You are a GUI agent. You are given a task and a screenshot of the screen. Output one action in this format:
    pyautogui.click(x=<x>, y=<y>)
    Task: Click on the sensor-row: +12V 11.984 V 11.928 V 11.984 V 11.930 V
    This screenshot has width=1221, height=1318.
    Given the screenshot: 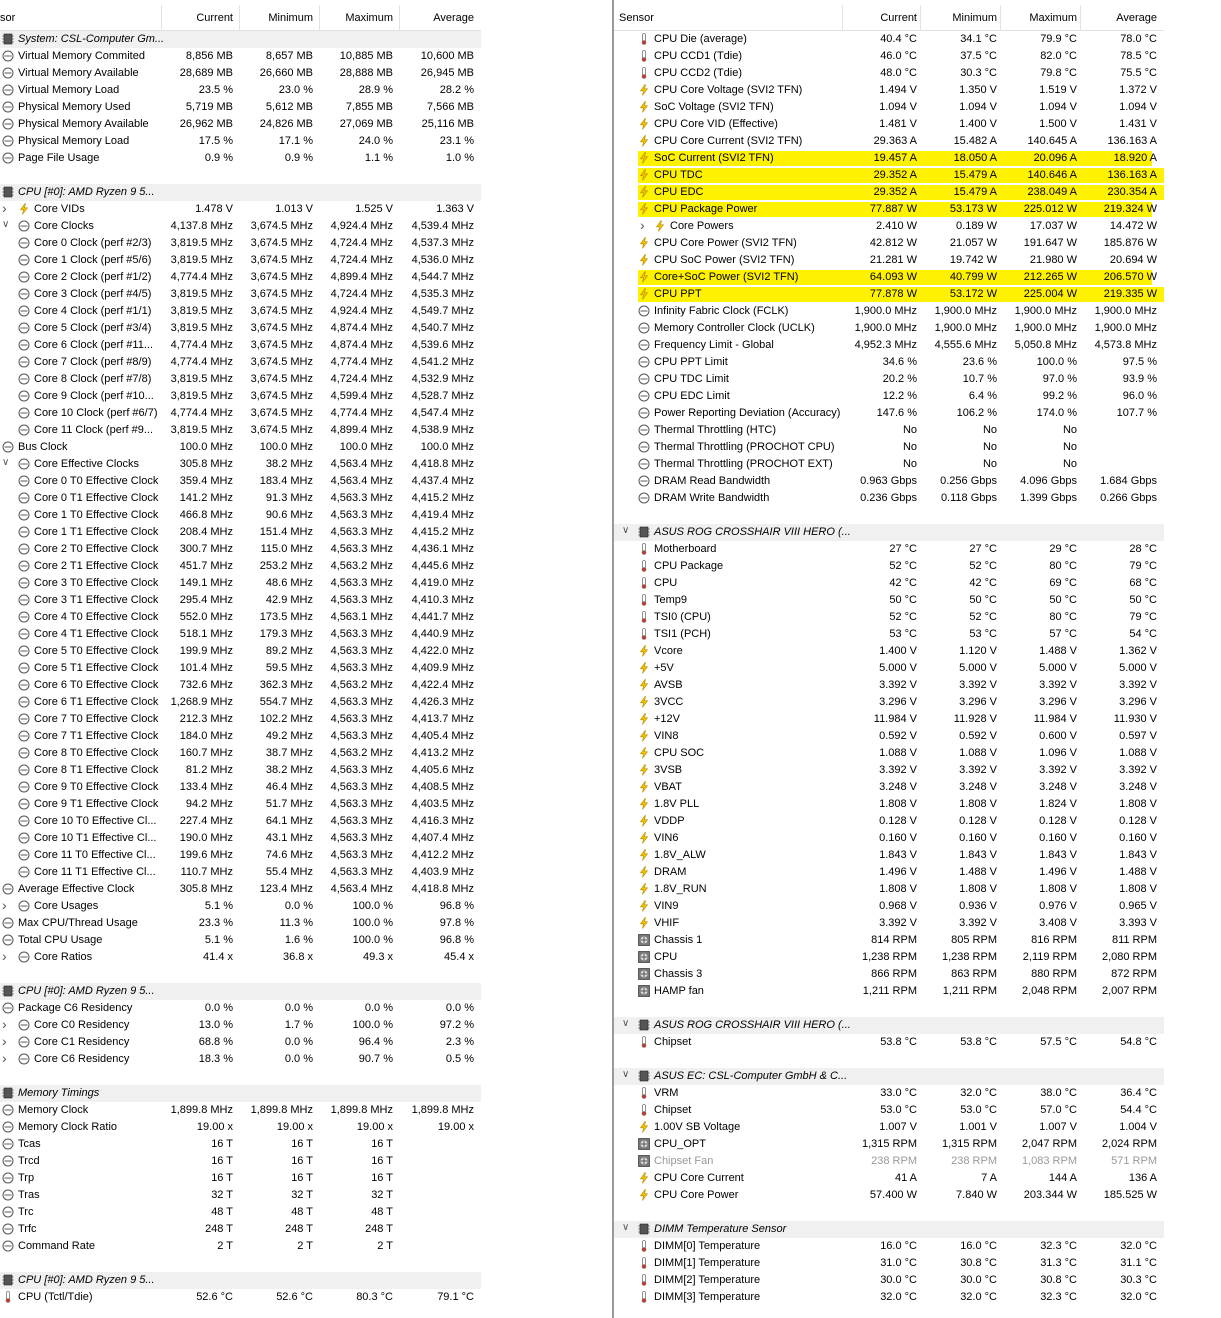 What is the action you would take?
    pyautogui.click(x=889, y=719)
    